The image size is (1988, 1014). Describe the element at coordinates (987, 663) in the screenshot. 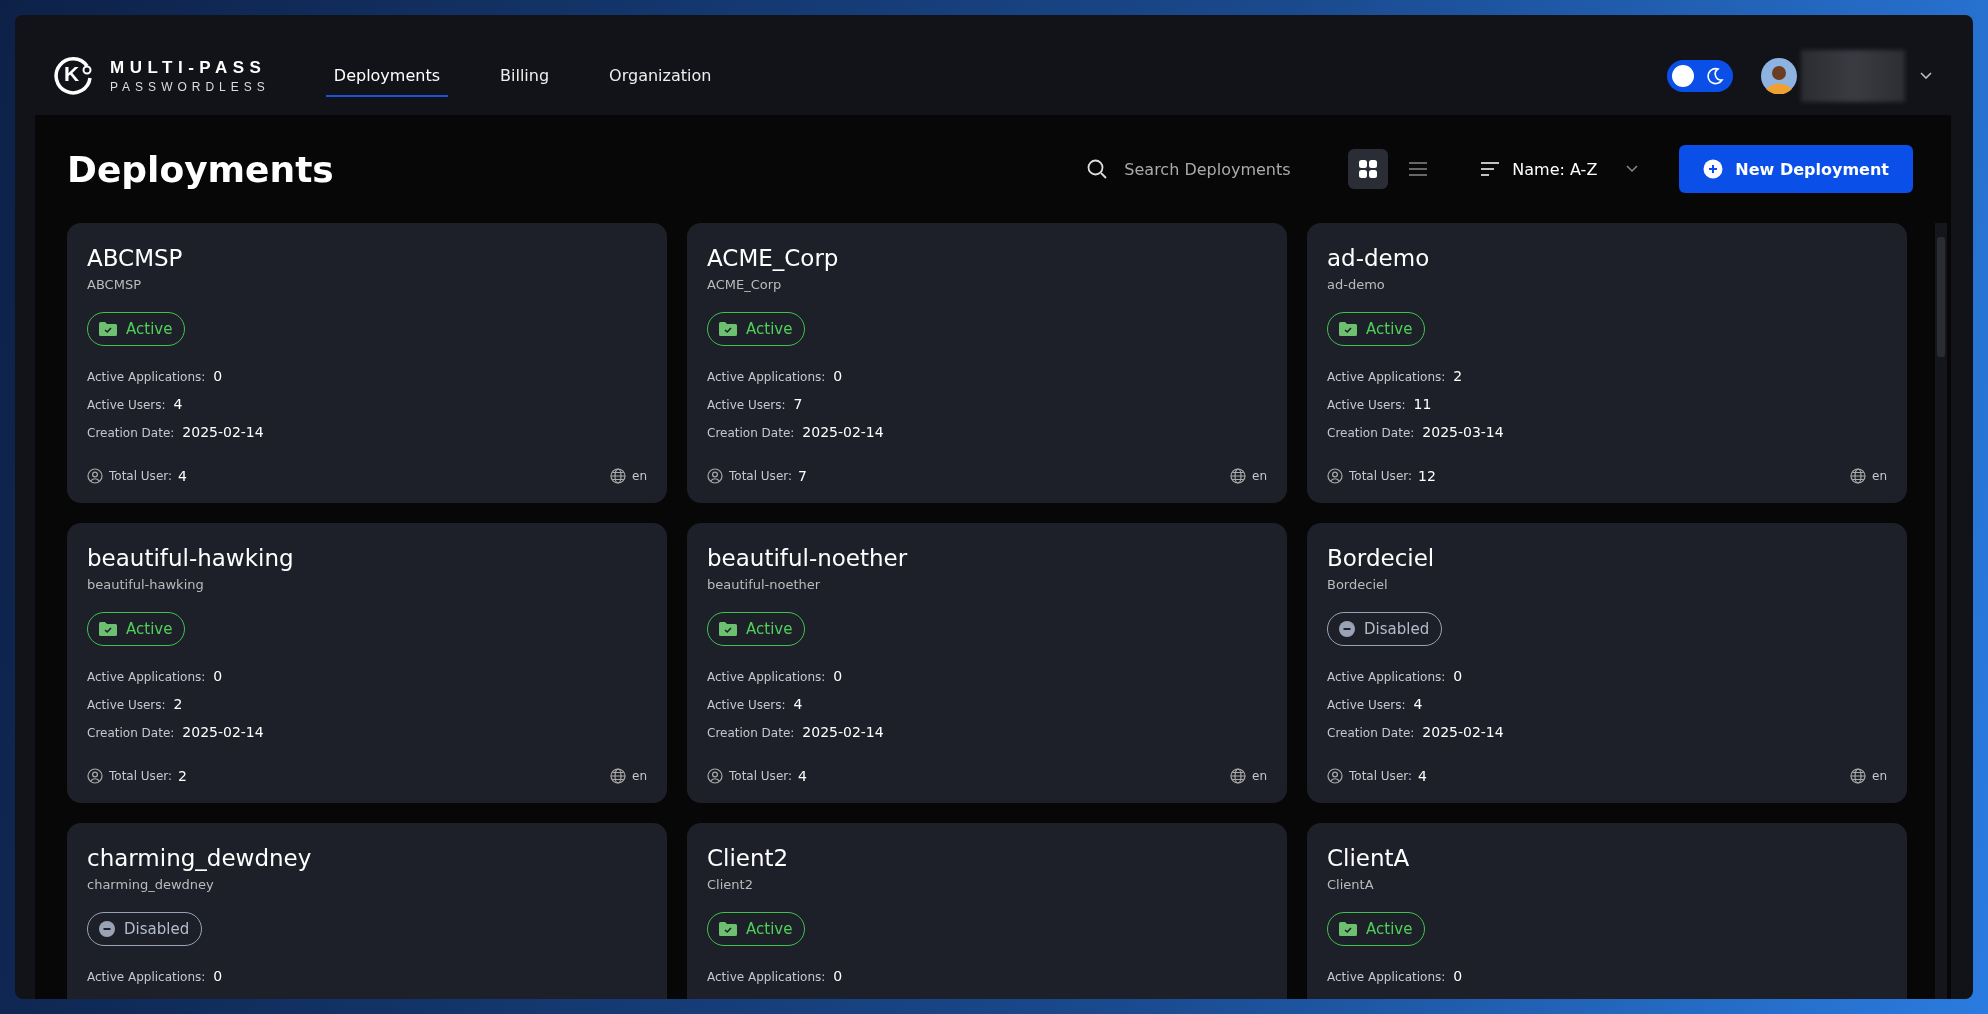

I see `deployment-card: beautiful-noether beautiful-noether Active Active Applications: 0 Active Users: 4 Creation Date: 2025-02-14 Total User: 4 en` at that location.